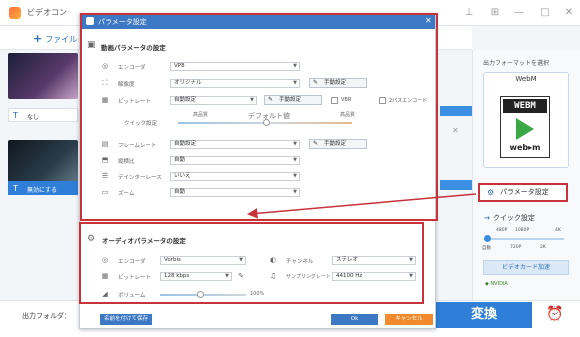 The width and height of the screenshot is (580, 337). What do you see at coordinates (251, 263) in the screenshot?
I see `audio-settings-highlight` at bounding box center [251, 263].